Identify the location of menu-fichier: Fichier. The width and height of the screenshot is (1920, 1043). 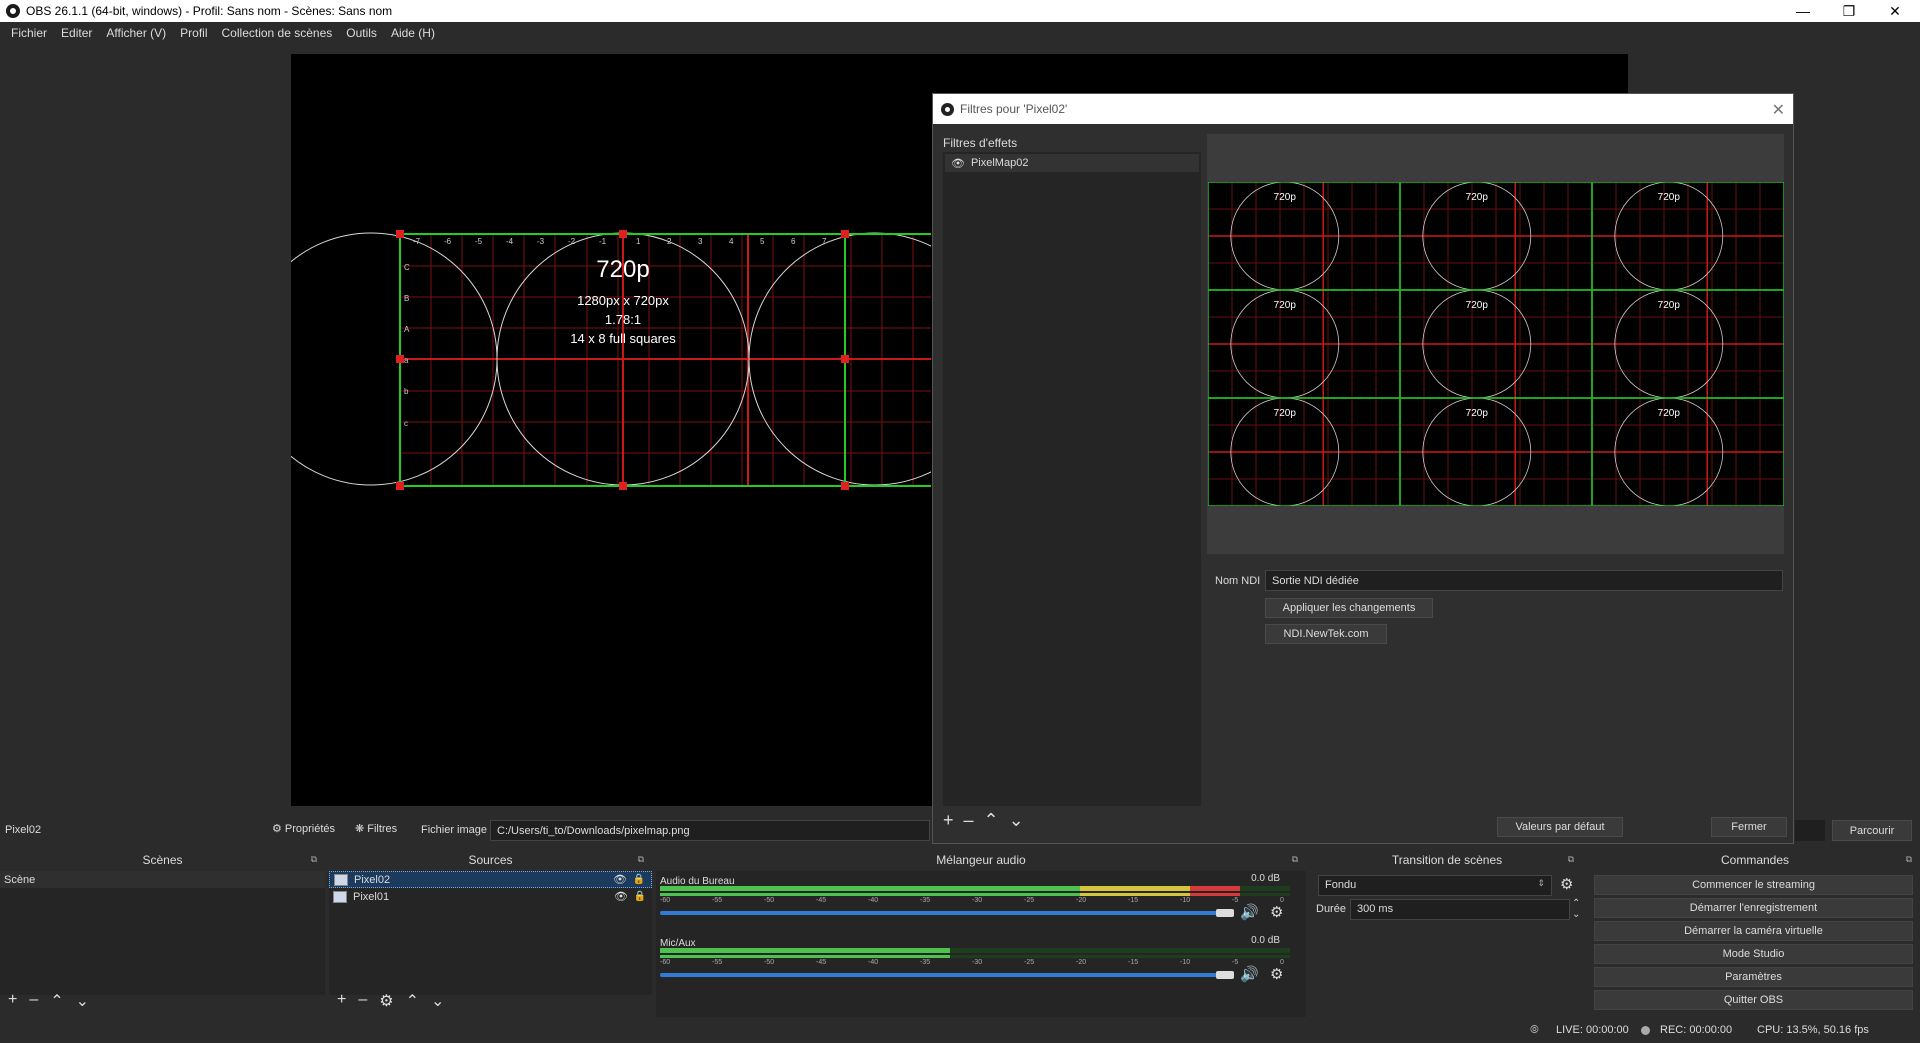
(29, 33).